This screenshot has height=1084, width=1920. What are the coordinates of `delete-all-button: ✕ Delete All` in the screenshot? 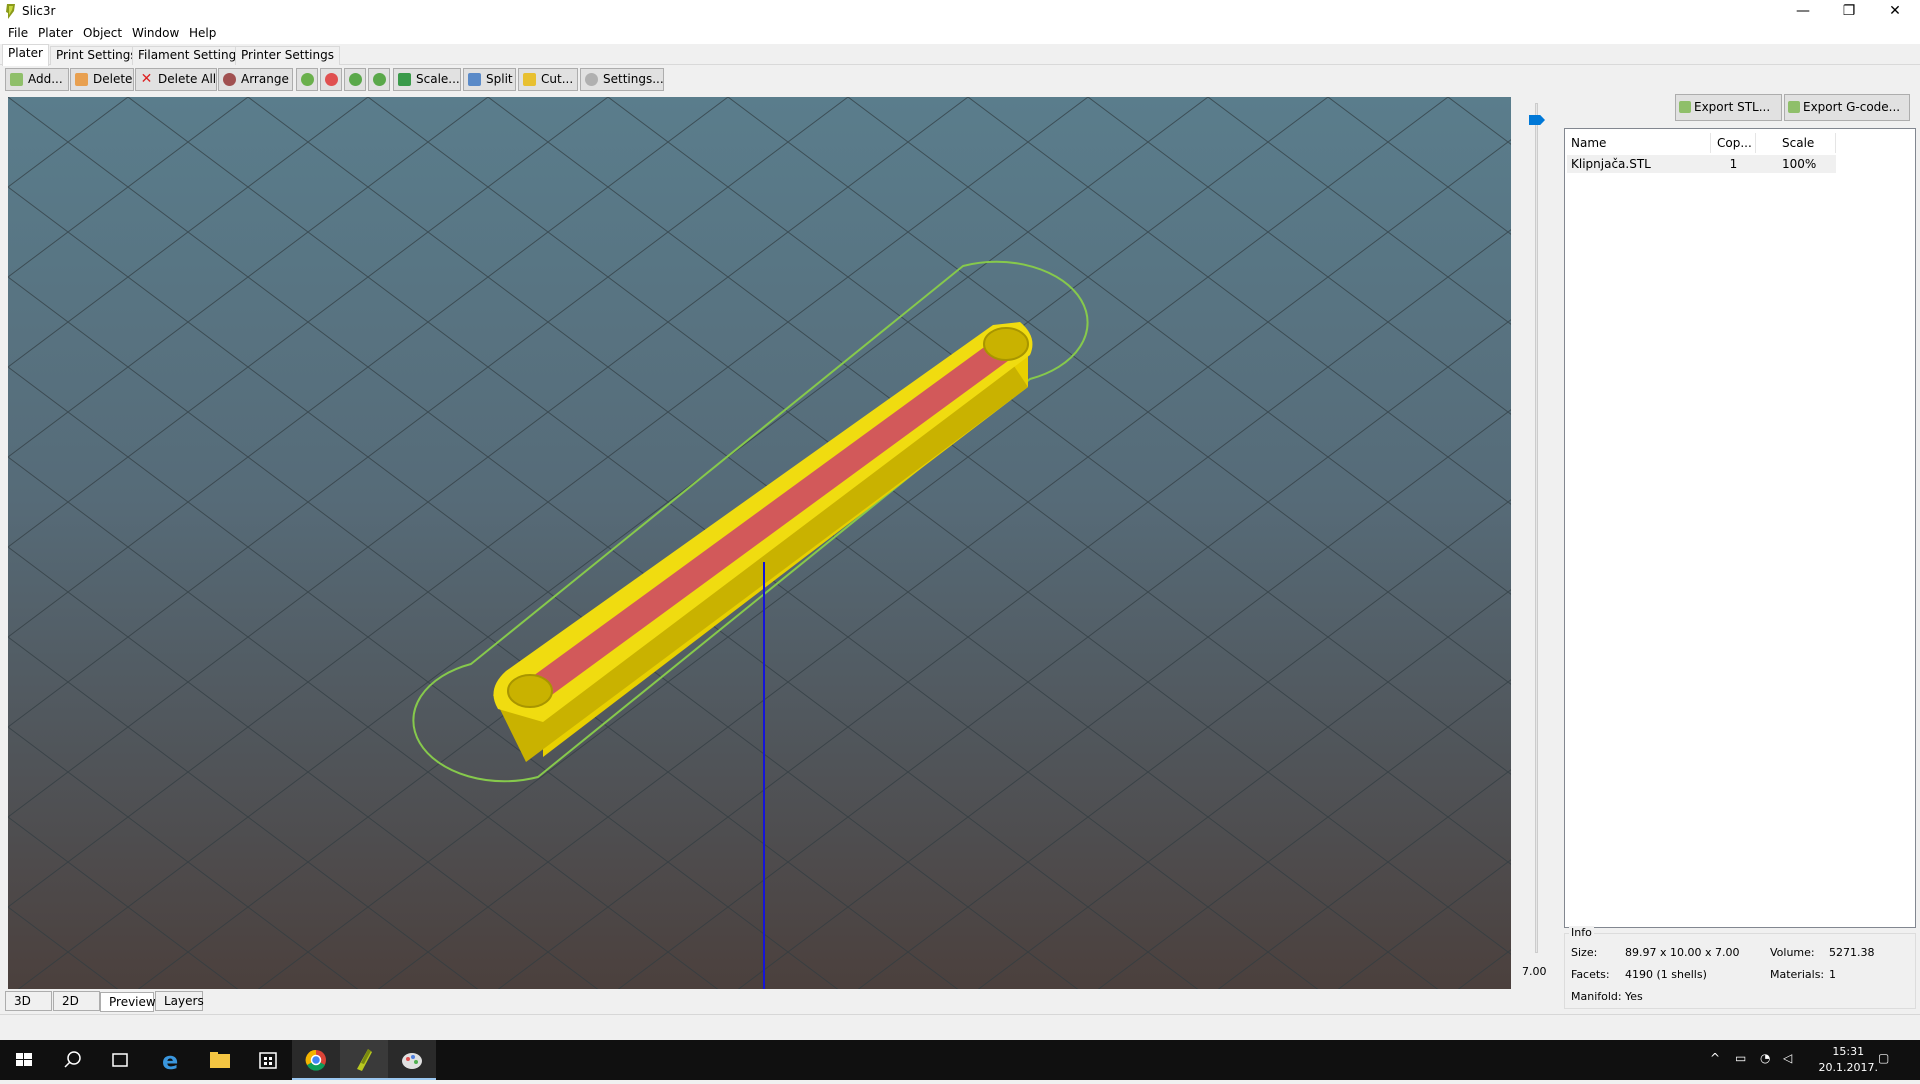 It's located at (176, 79).